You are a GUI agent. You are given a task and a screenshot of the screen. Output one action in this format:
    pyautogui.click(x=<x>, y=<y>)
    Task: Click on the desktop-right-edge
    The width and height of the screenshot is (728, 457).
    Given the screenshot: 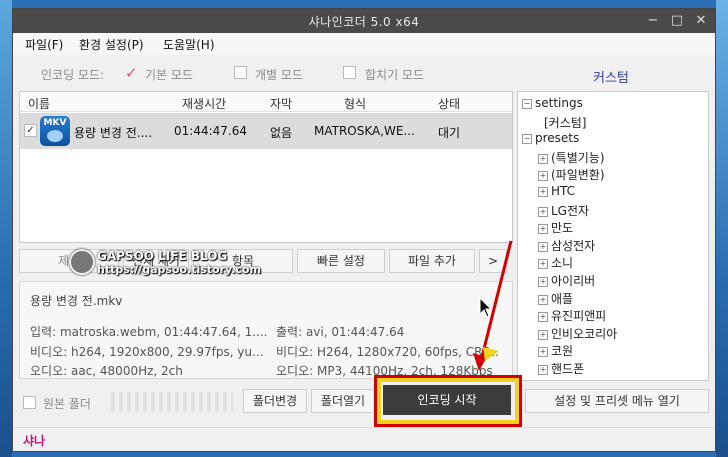 What is the action you would take?
    pyautogui.click(x=722, y=228)
    